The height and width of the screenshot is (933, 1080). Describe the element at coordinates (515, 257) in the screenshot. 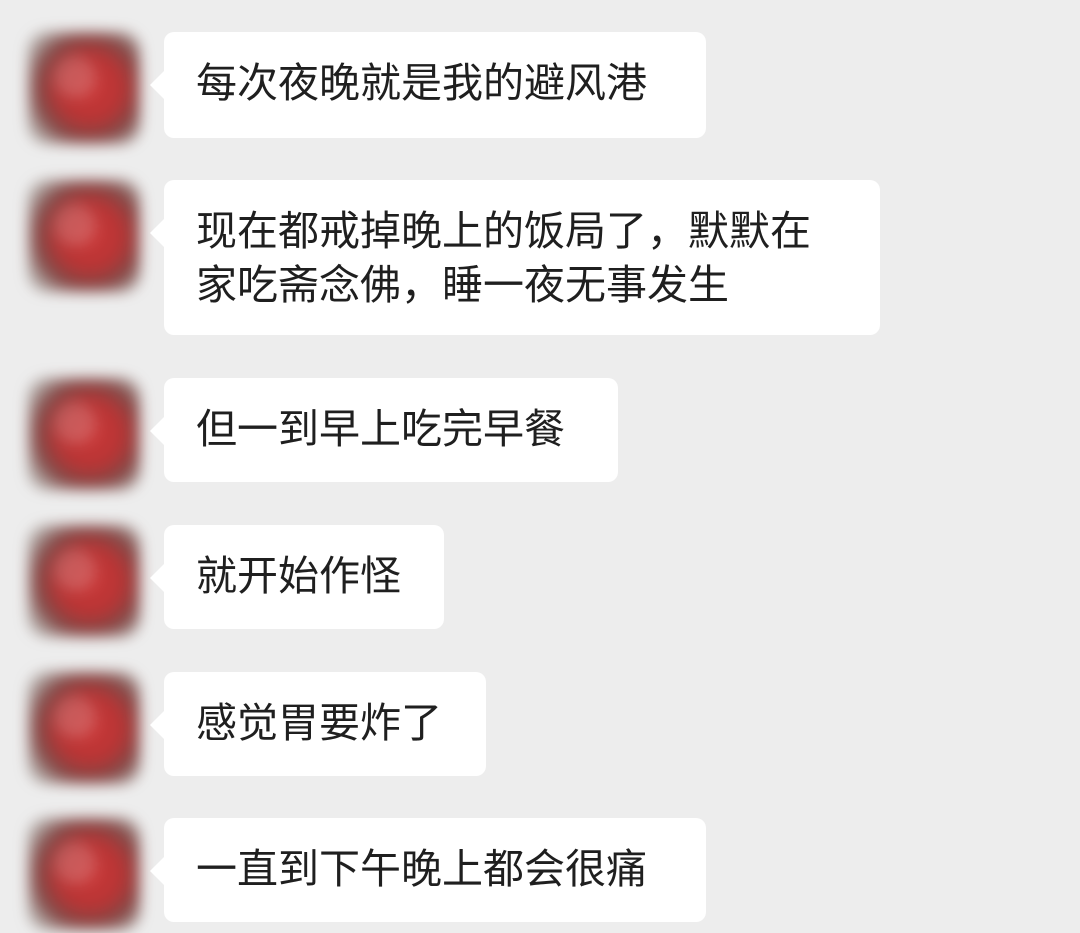

I see `message-bubble: 现在都戒掉晚上的饭局了，默默在 家吃斋念佛，睡一夜无事发生` at that location.